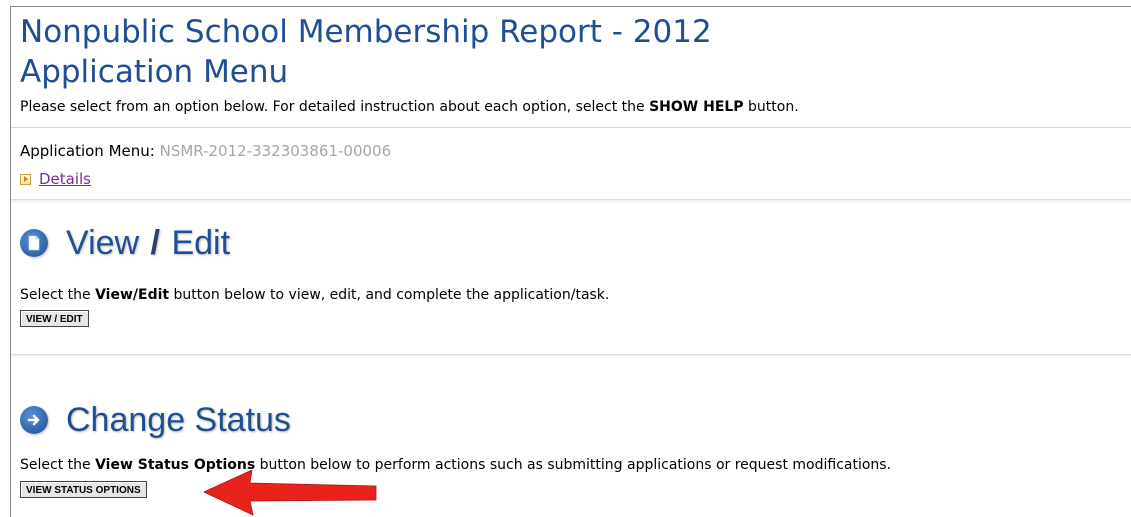 The height and width of the screenshot is (517, 1131). I want to click on application-id-value: NSMR-2012-332303861-00006, so click(275, 151).